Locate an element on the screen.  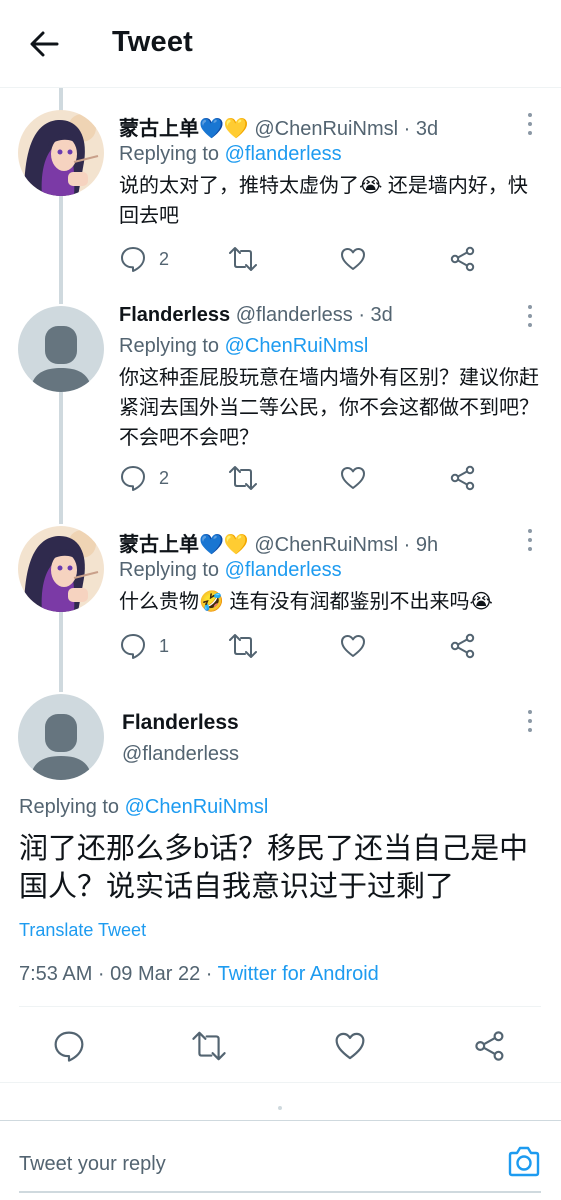
tweet-header: 蒙古上单💙💛 @ChenRuiNmsl · 3d is located at coordinates (278, 126).